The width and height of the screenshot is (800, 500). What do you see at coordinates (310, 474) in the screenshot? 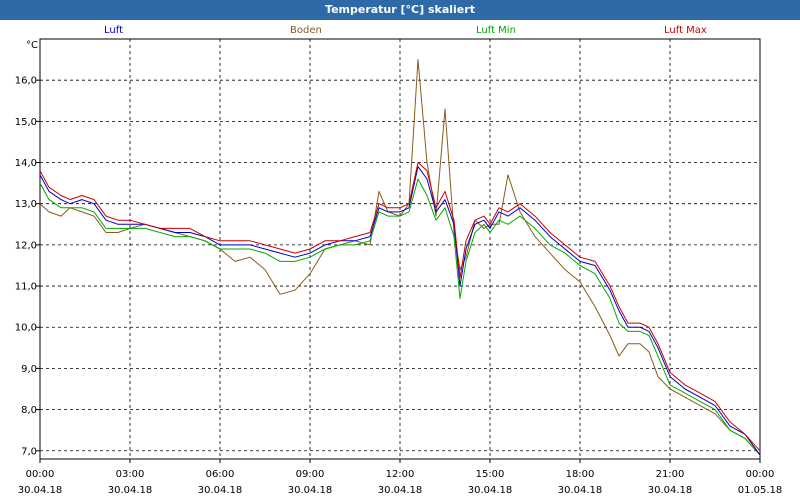
I see `x-tick-time: 09:00` at bounding box center [310, 474].